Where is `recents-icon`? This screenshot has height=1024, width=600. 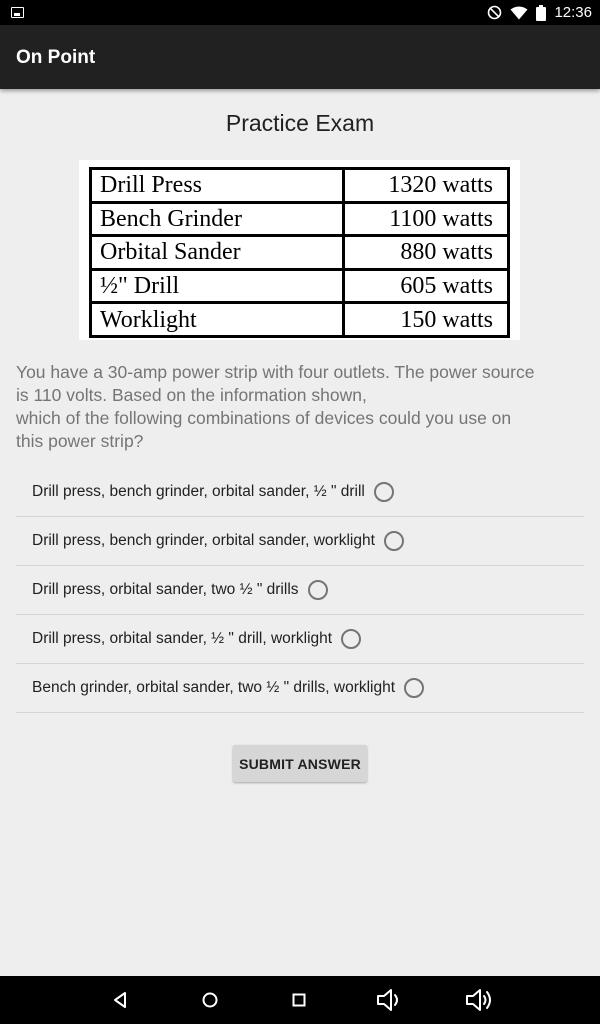 recents-icon is located at coordinates (299, 1000).